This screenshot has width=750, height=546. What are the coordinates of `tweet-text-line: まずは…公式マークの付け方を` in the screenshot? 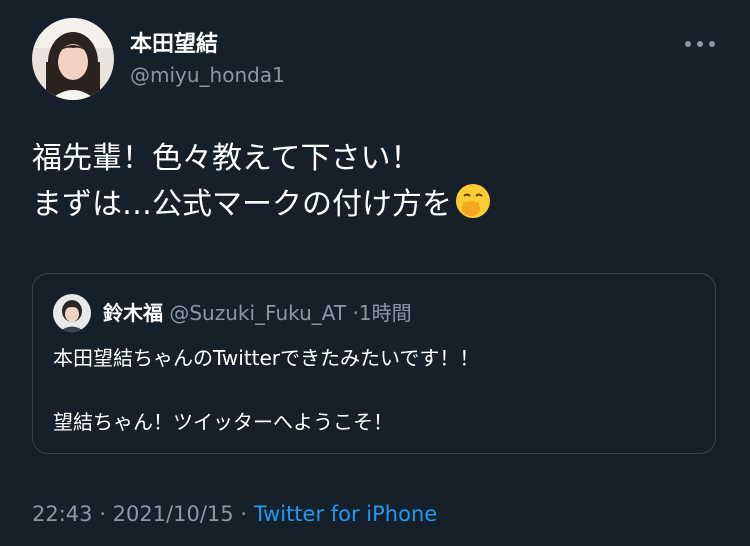 It's located at (377, 205).